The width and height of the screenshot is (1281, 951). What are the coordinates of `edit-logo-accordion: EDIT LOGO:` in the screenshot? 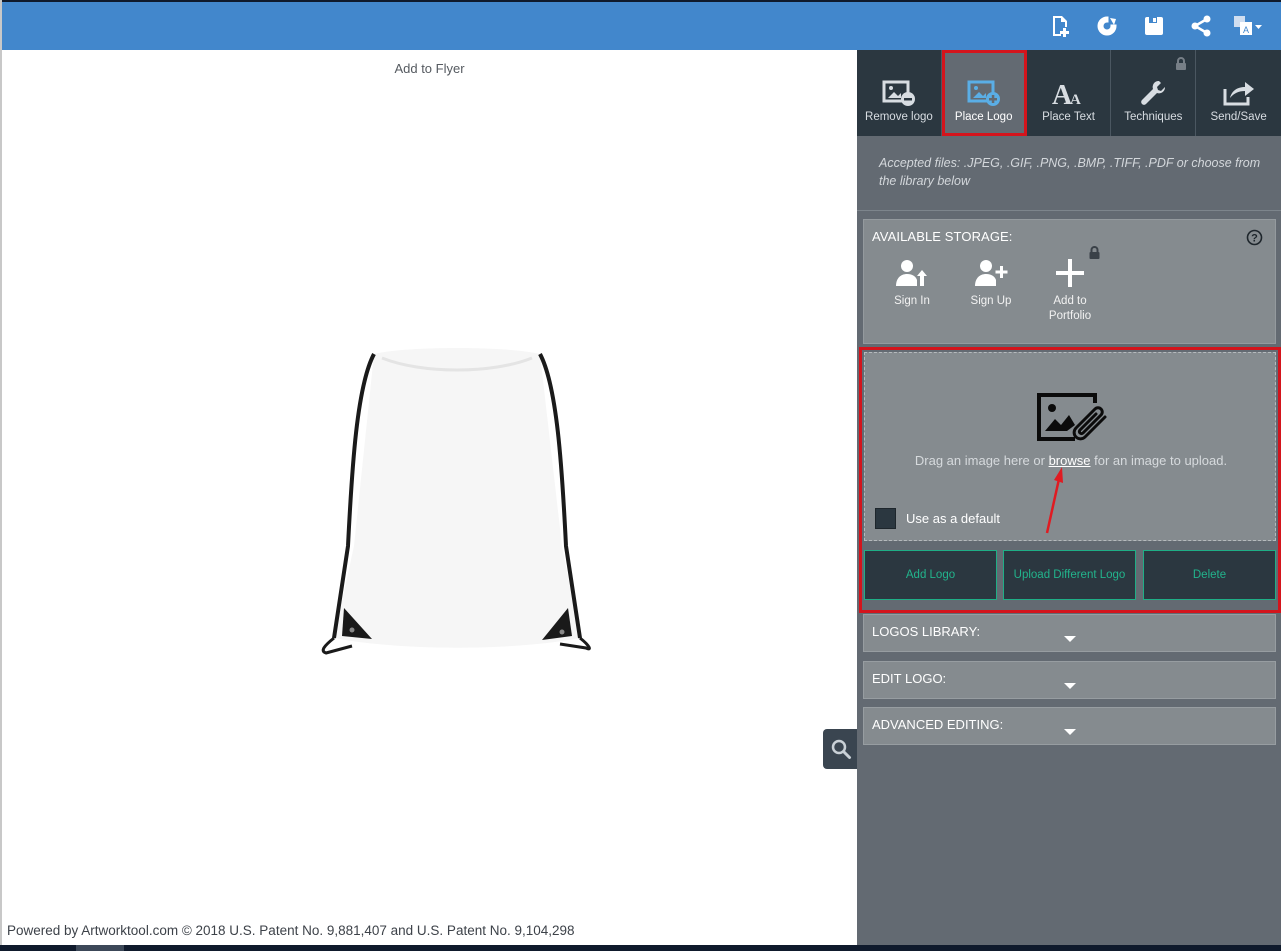 It's located at (1069, 680).